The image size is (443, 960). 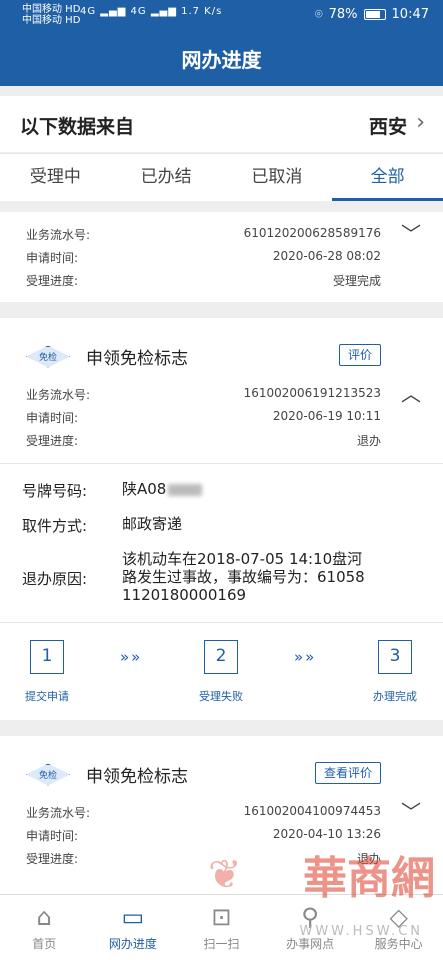 I want to click on location-icon: ⌾, so click(x=318, y=14).